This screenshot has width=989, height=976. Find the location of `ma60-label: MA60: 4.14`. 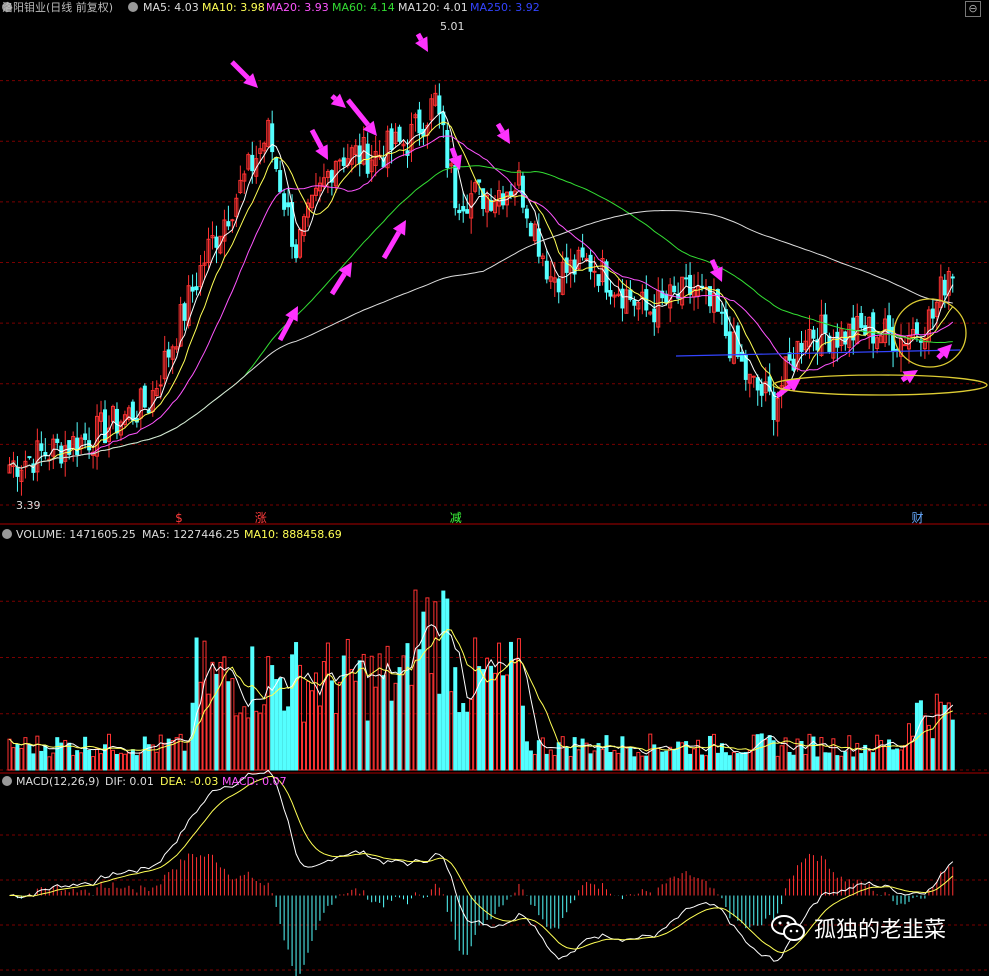

ma60-label: MA60: 4.14 is located at coordinates (363, 7).